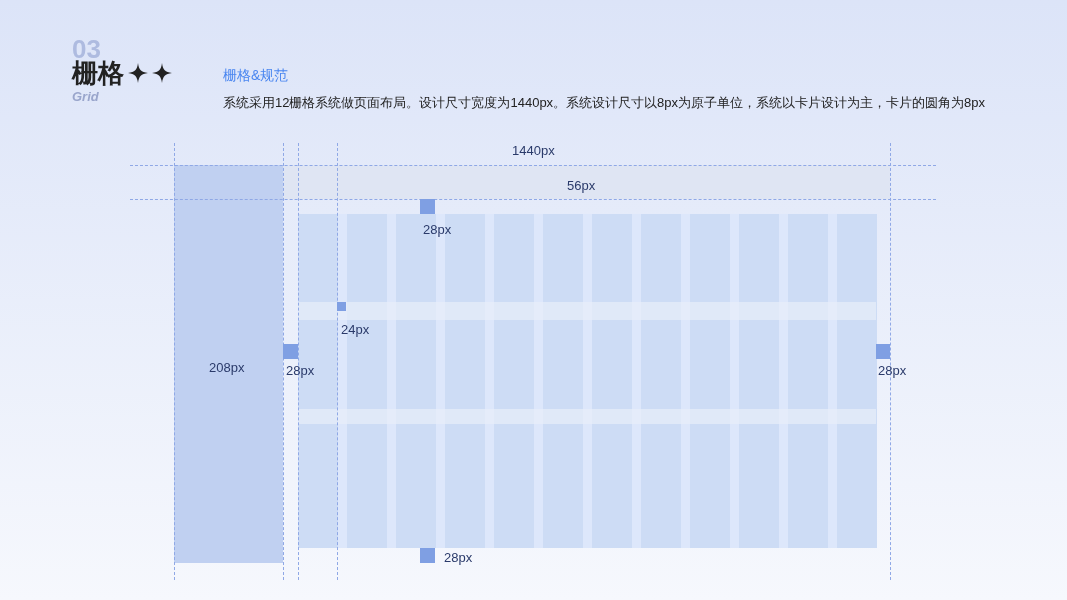 This screenshot has height=600, width=1067. I want to click on dimension-label: 1440px, so click(533, 151).